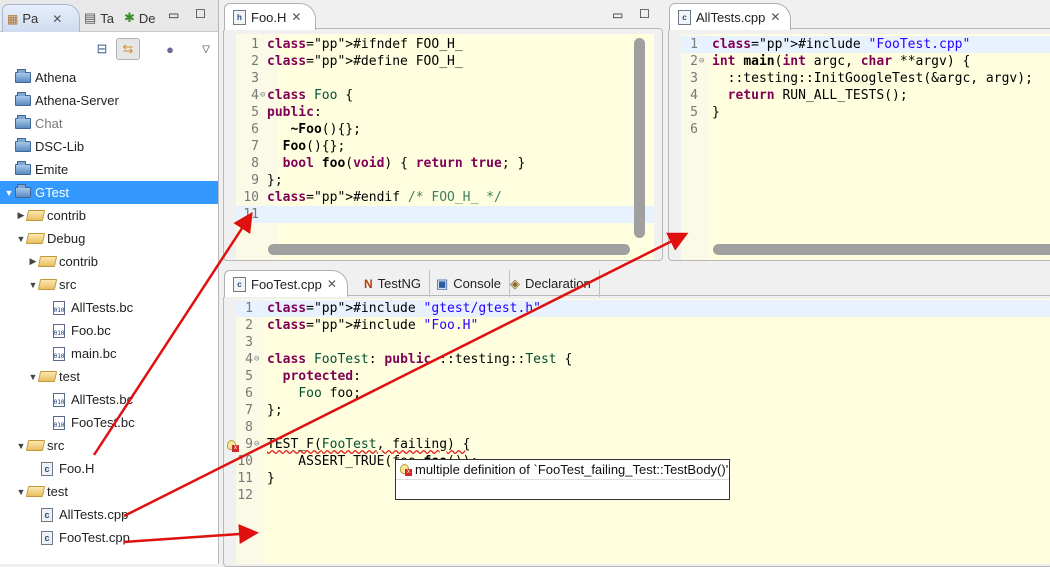  Describe the element at coordinates (109, 123) in the screenshot. I see `tree-item: Chat` at that location.